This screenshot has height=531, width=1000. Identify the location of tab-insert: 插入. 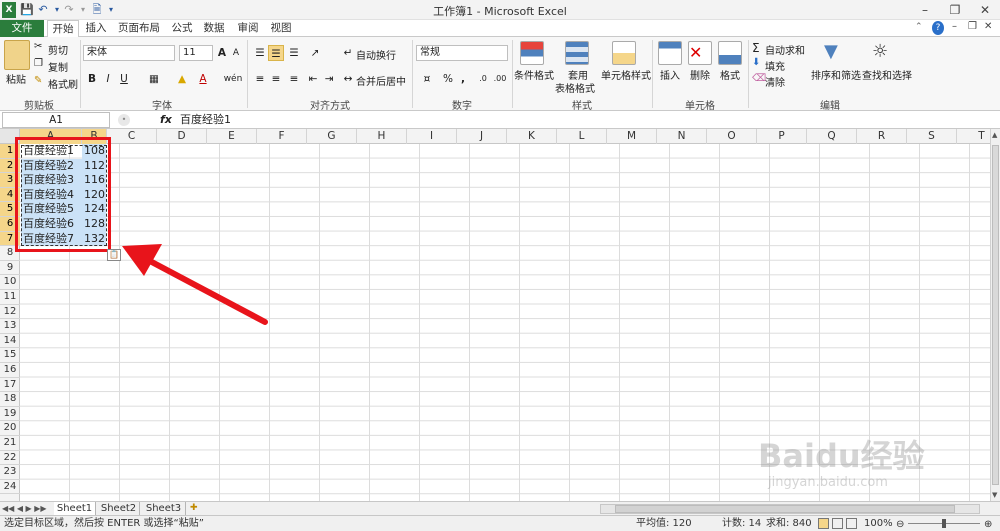
(96, 28).